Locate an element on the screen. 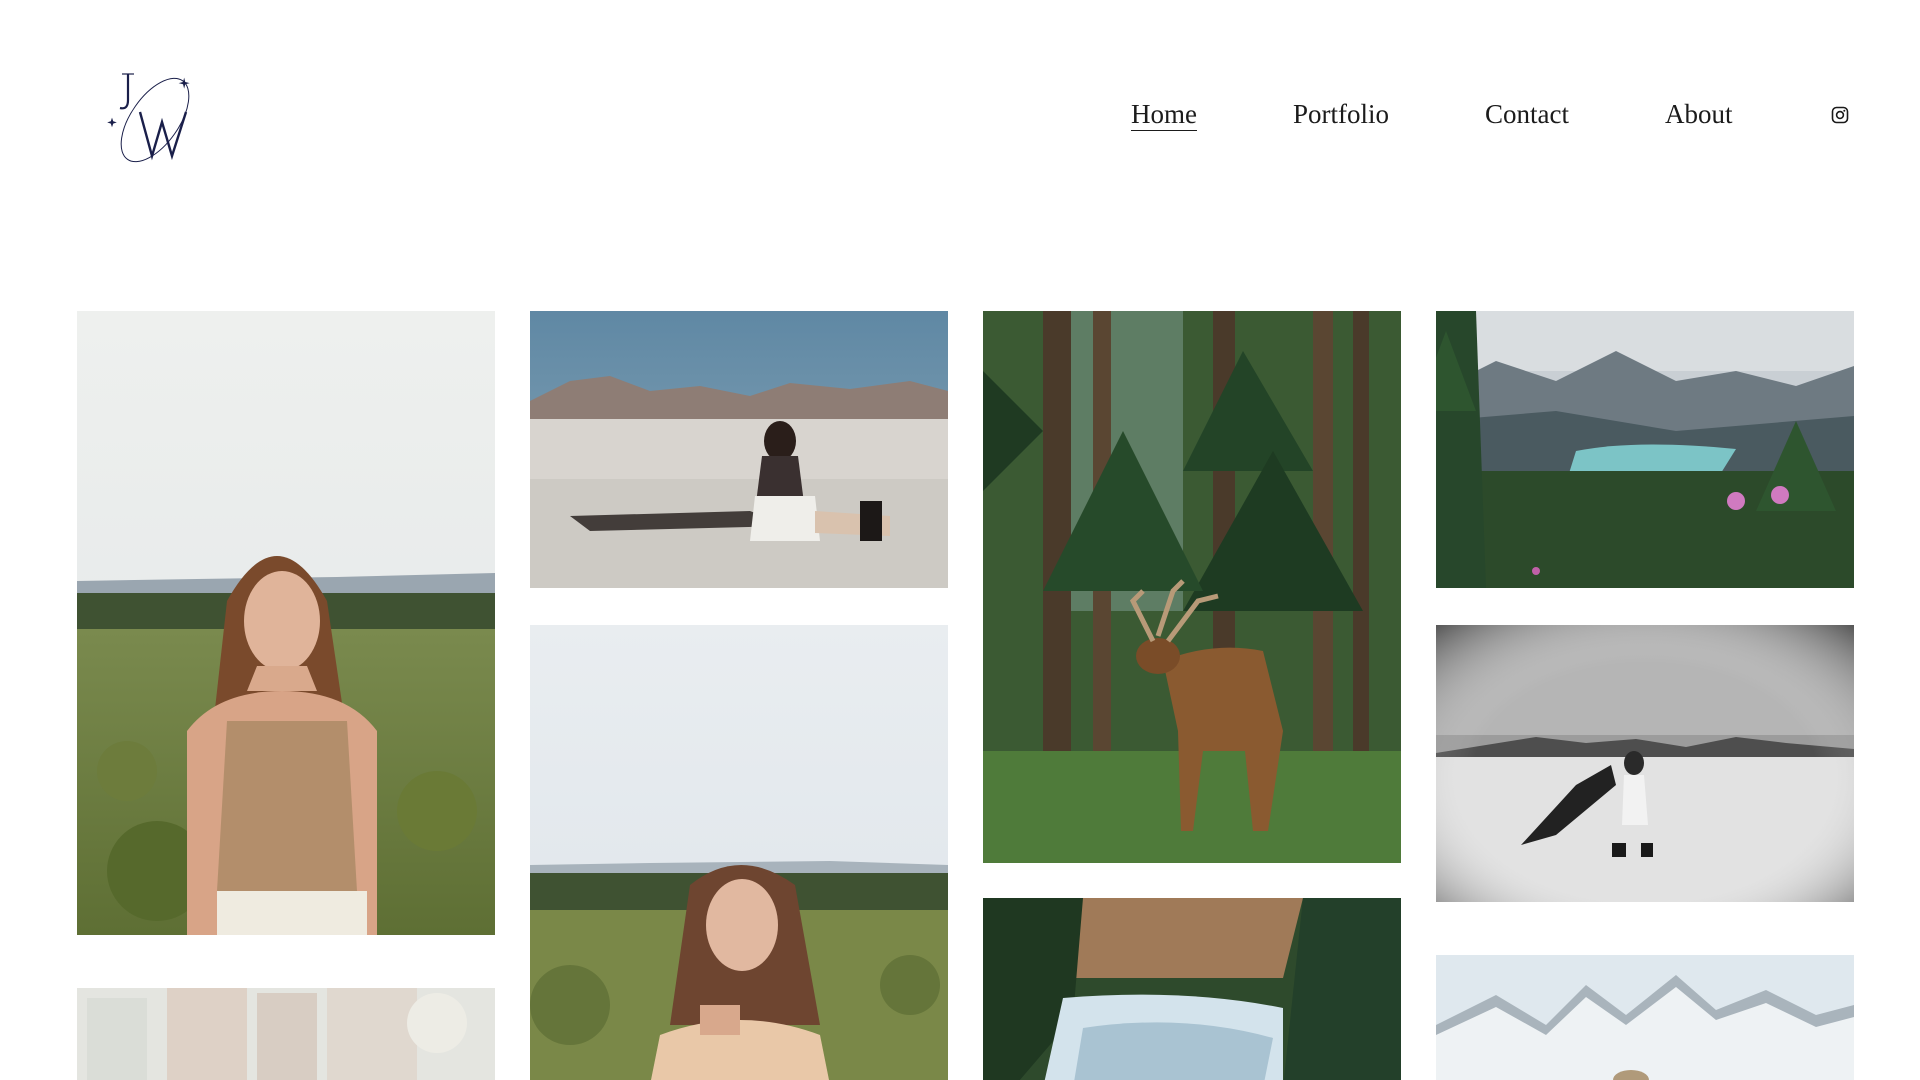 Image resolution: width=1920 pixels, height=1080 pixels. gallery-photo-river-canyon is located at coordinates (1192, 989).